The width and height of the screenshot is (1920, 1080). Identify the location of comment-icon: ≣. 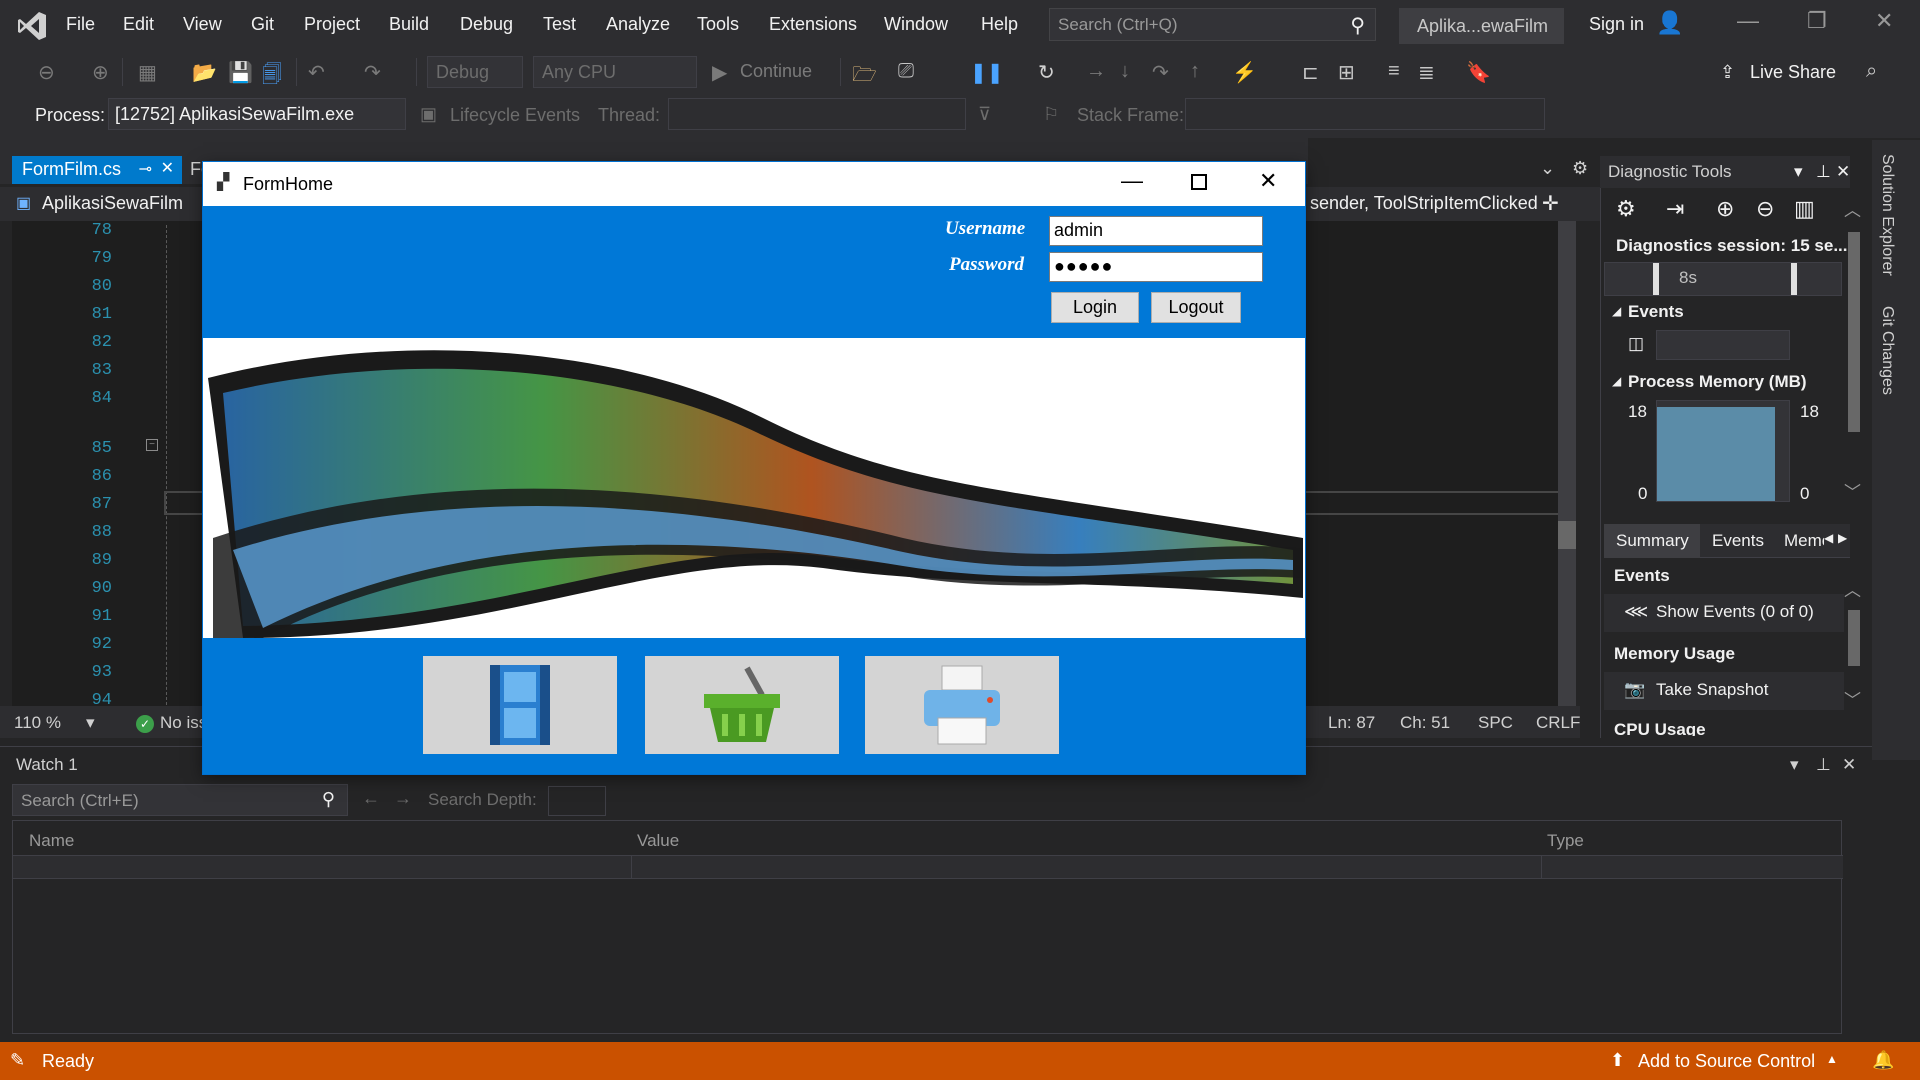
(1426, 72).